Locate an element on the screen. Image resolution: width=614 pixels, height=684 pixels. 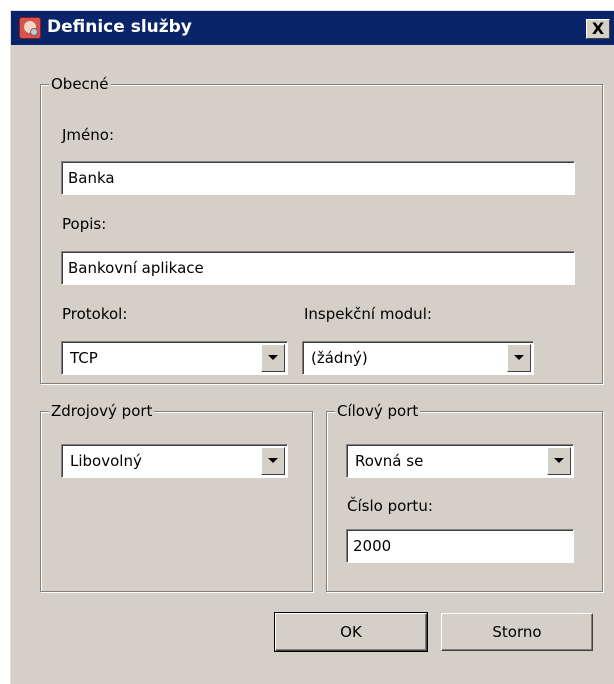
general-group-legend: Obecné is located at coordinates (80, 84).